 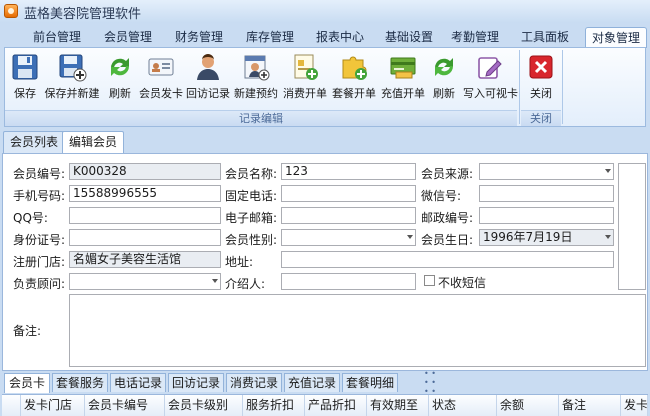 I want to click on floppy-plus-icon, so click(x=73, y=68).